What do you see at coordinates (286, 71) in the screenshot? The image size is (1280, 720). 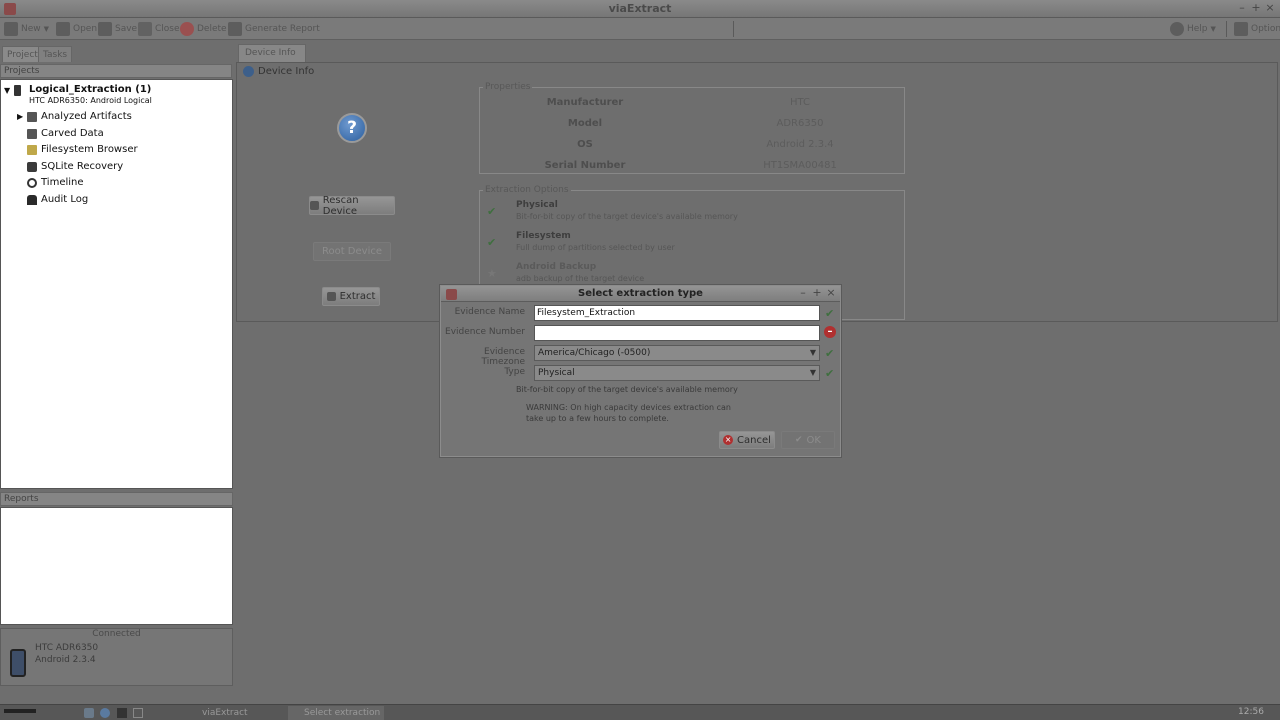 I see `device-info-title: Device Info` at bounding box center [286, 71].